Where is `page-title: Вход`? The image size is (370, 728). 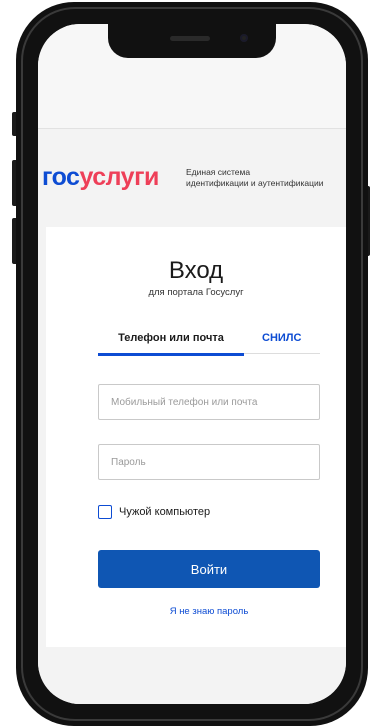
page-title: Вход is located at coordinates (196, 270).